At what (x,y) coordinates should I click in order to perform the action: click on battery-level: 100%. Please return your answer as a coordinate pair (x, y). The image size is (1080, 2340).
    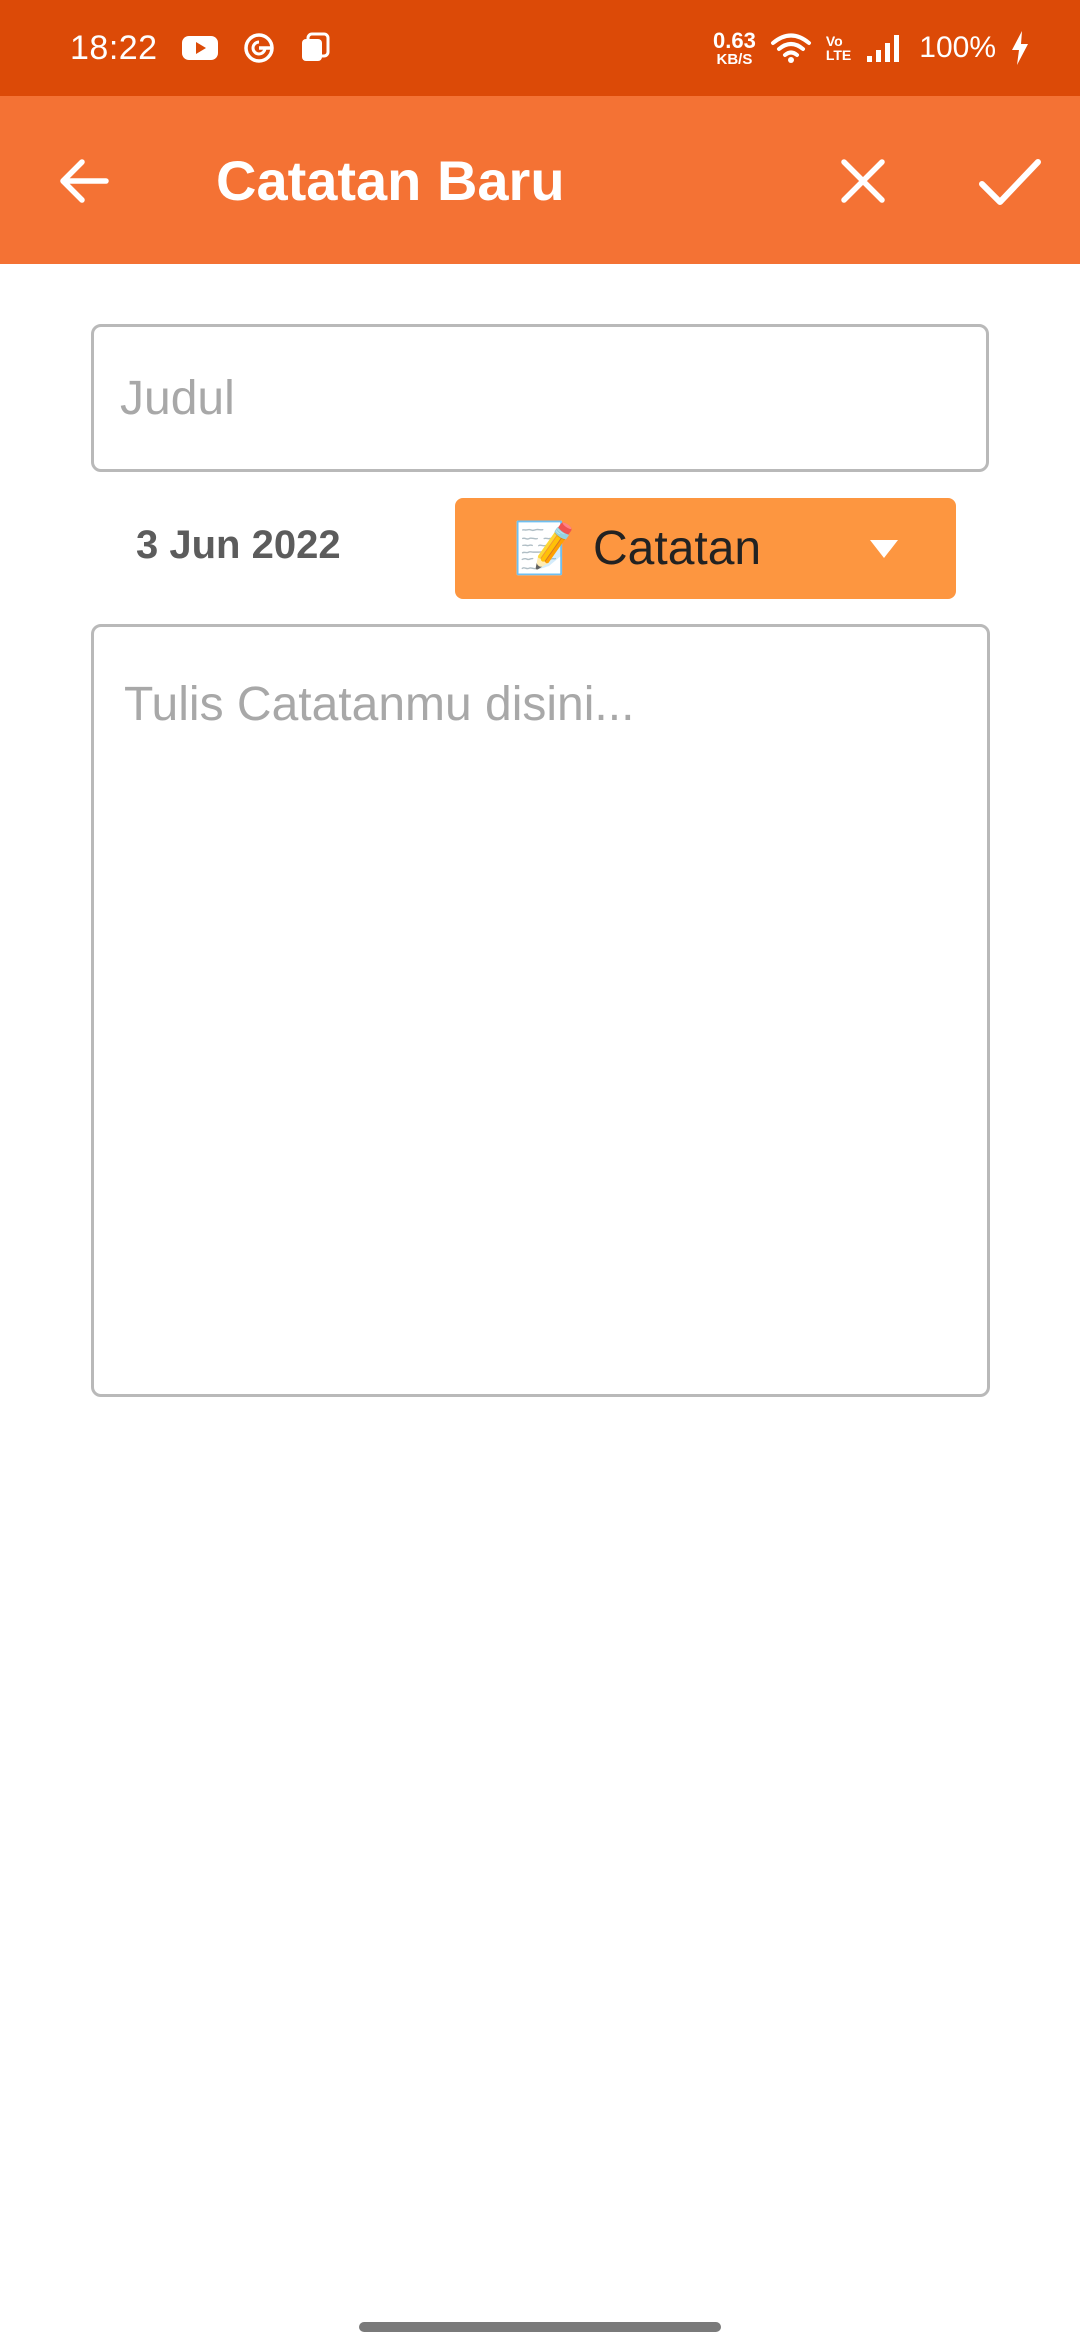
    Looking at the image, I should click on (957, 47).